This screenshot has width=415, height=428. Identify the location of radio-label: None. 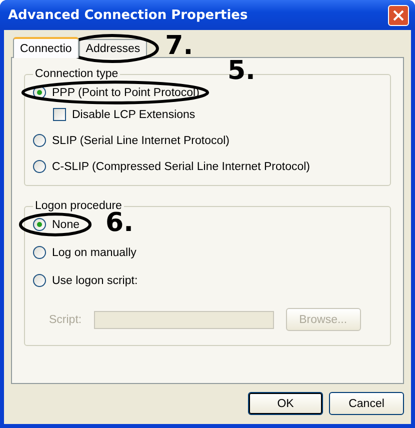
(66, 224).